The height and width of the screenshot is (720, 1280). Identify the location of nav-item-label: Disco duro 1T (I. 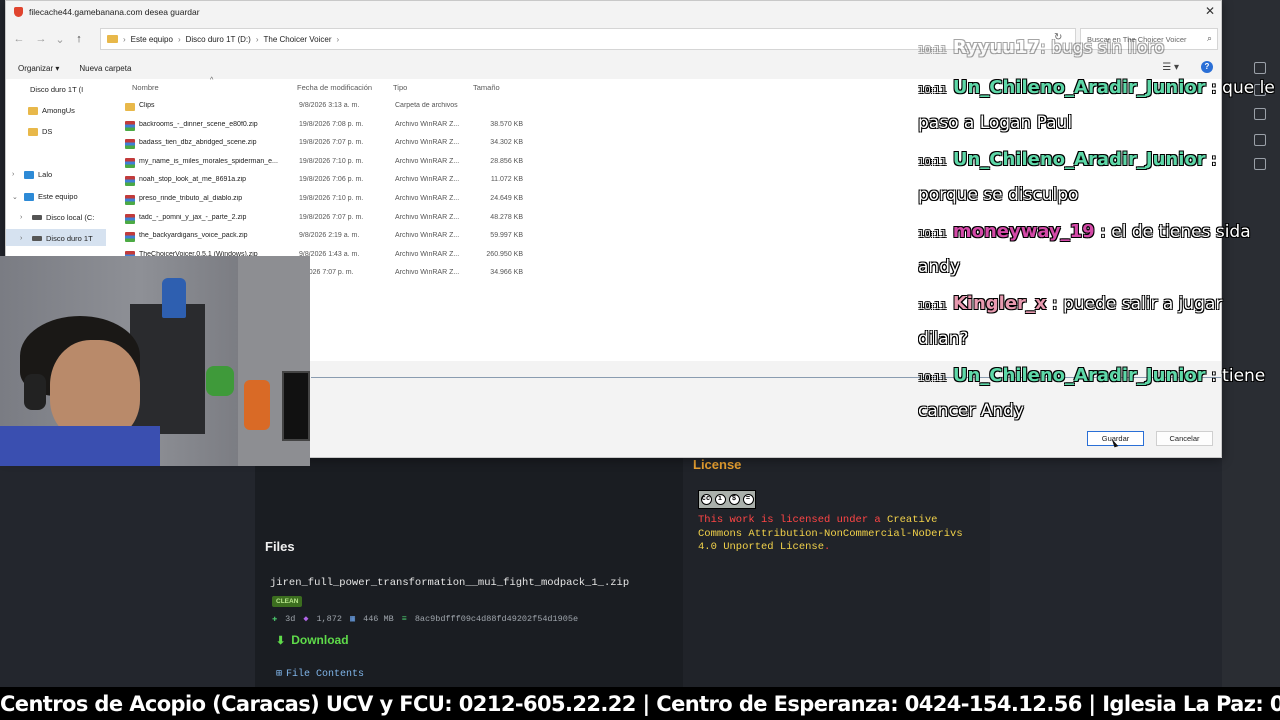
(57, 89).